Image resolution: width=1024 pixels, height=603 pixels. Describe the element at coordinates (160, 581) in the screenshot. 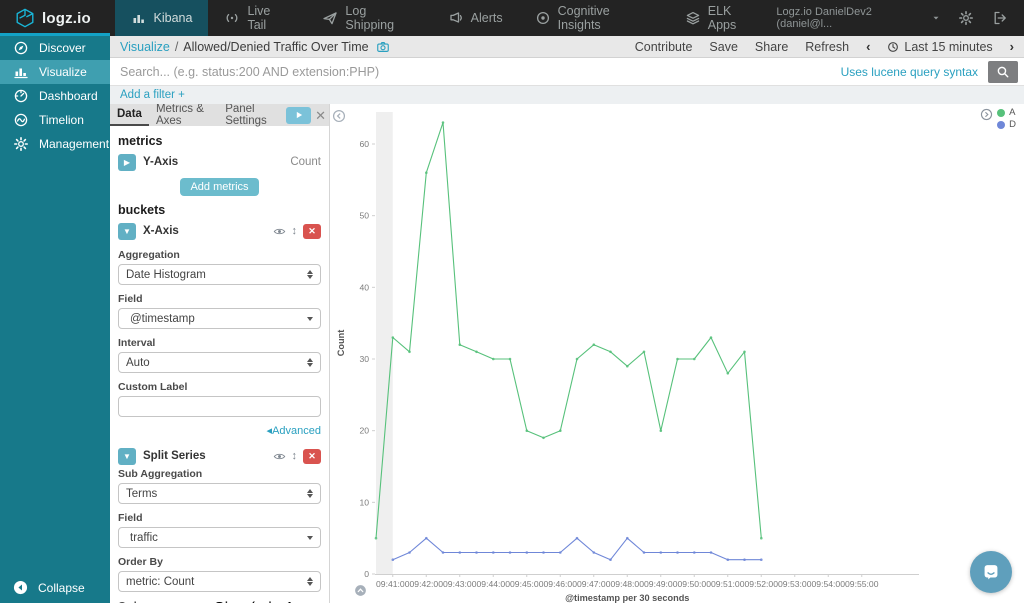

I see `order-by-value: metric: Count` at that location.